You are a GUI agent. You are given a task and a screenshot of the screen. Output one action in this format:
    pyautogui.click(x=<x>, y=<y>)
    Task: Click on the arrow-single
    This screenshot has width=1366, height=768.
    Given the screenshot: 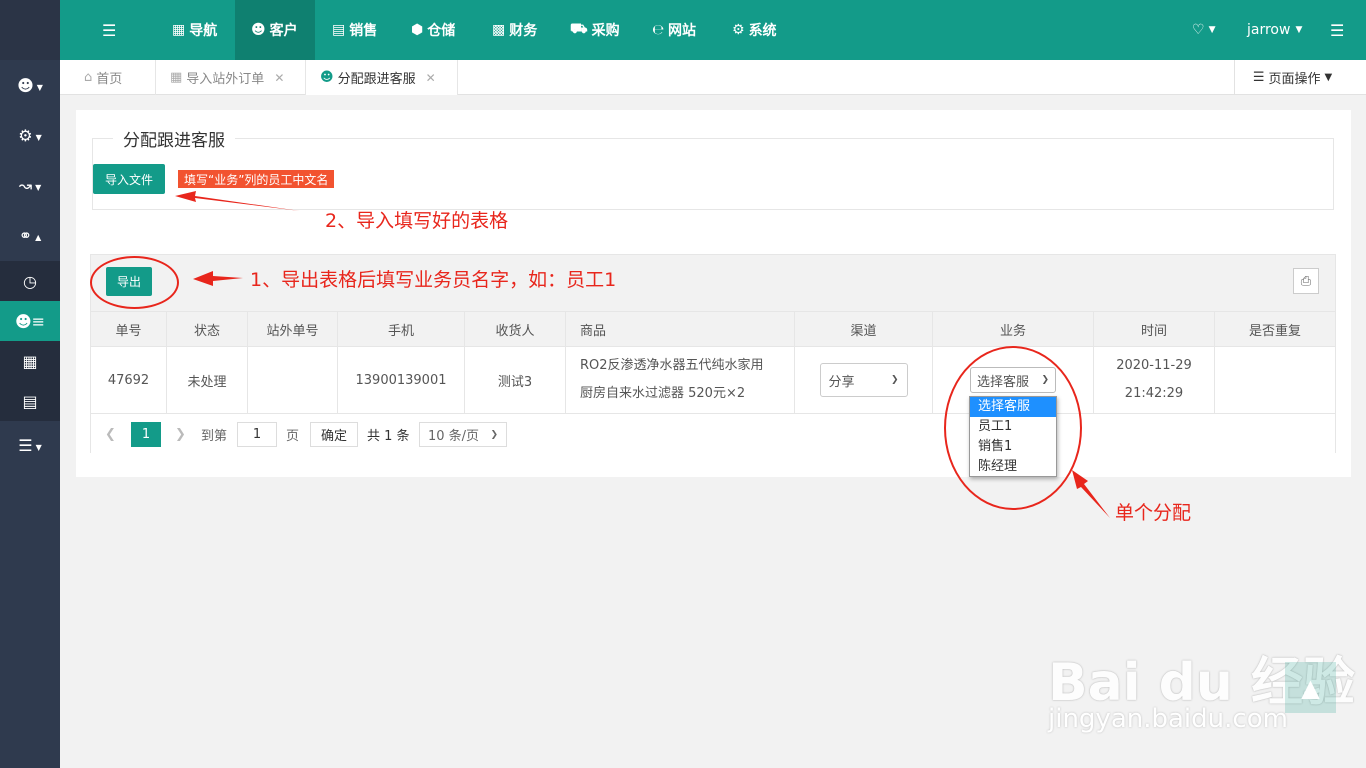 What is the action you would take?
    pyautogui.click(x=1091, y=494)
    